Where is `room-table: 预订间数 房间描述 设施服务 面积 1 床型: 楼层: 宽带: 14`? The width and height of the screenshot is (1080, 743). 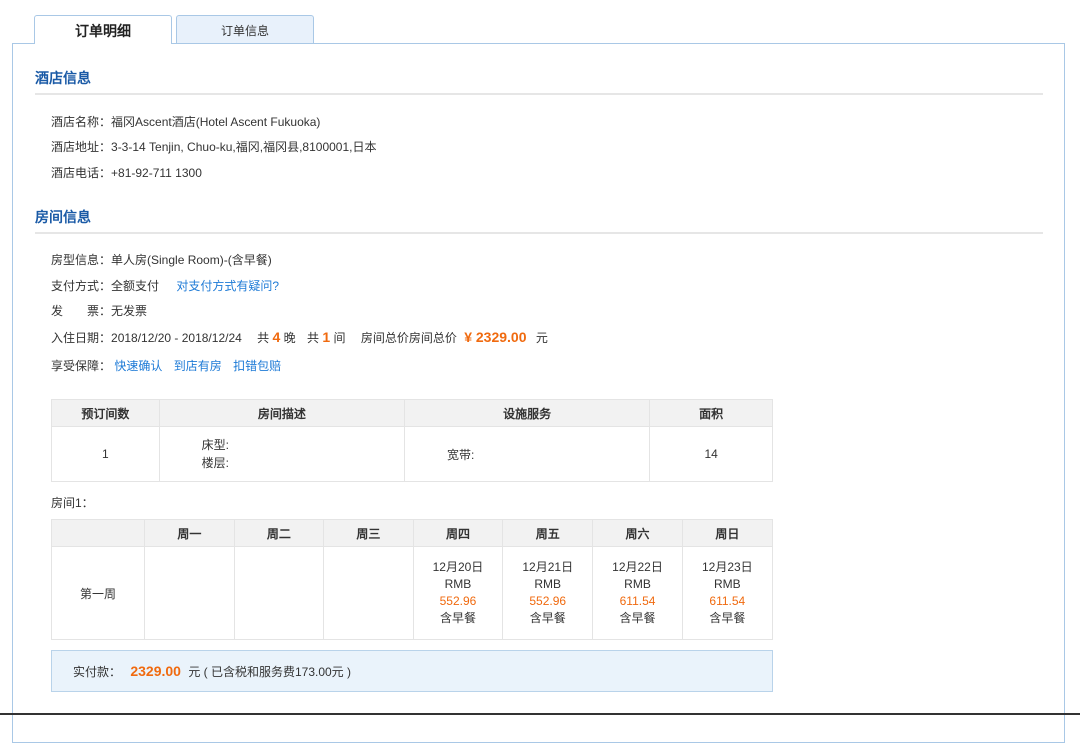 room-table: 预订间数 房间描述 设施服务 面积 1 床型: 楼层: 宽带: 14 is located at coordinates (412, 440).